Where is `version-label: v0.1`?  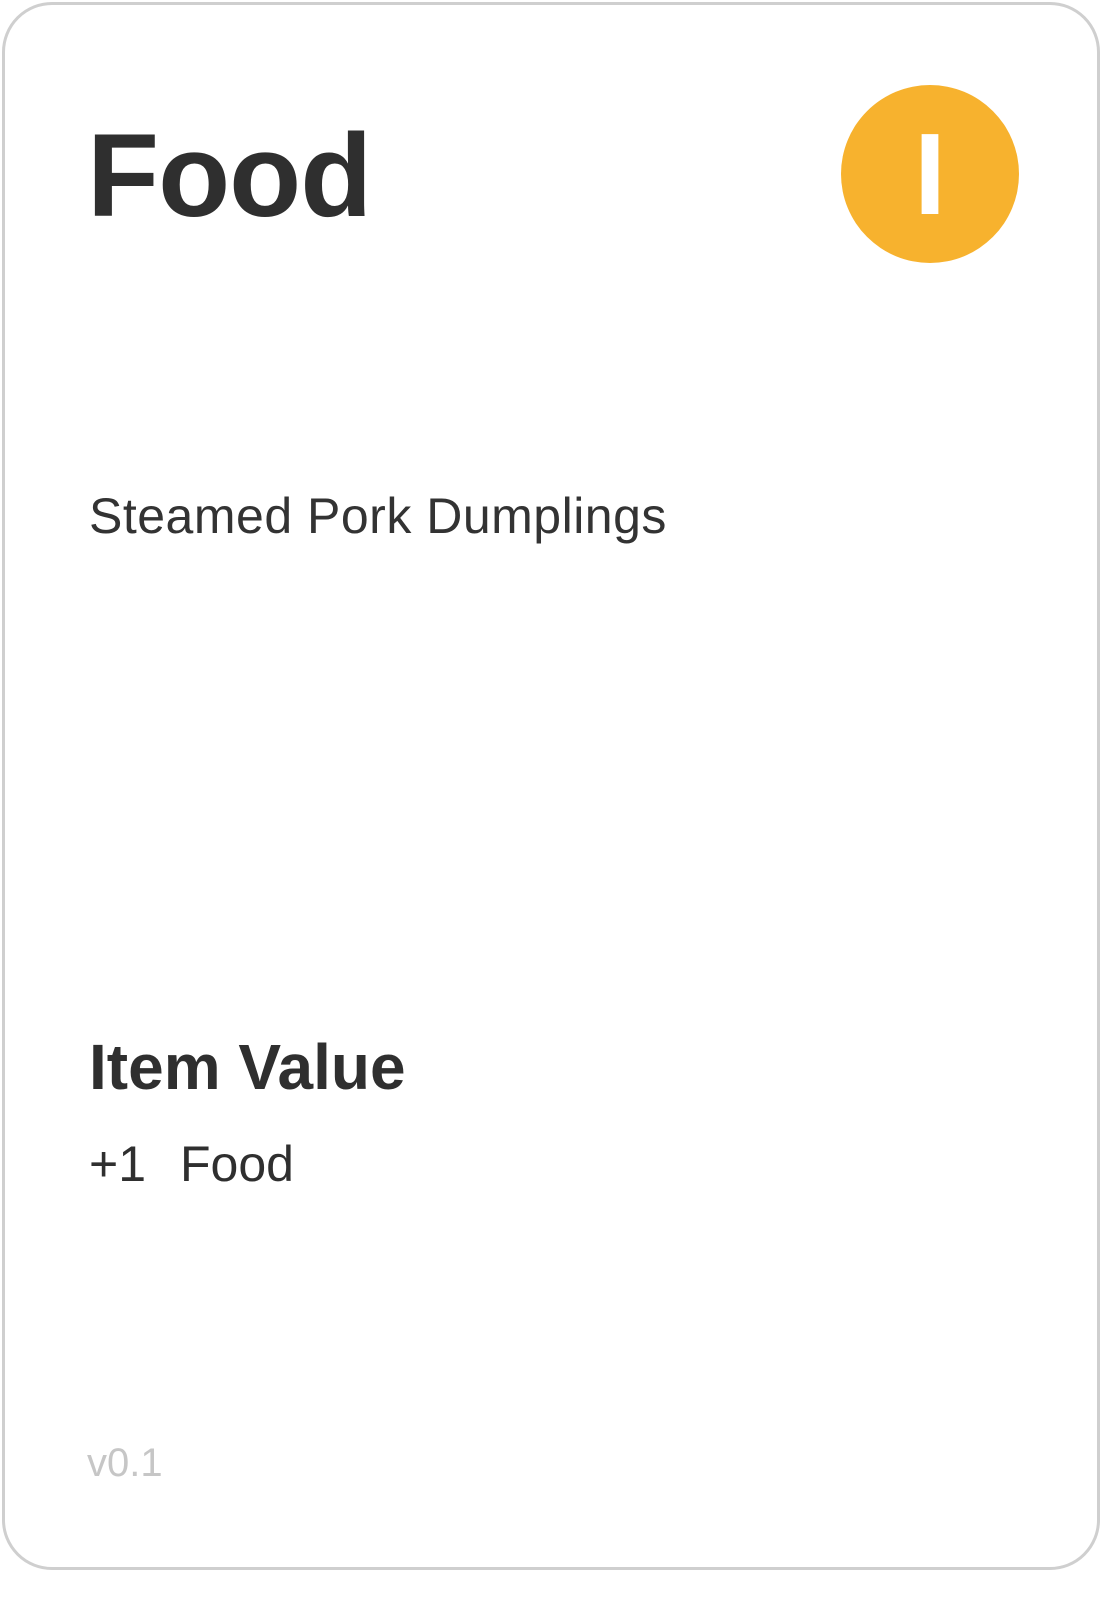
version-label: v0.1 is located at coordinates (125, 1463).